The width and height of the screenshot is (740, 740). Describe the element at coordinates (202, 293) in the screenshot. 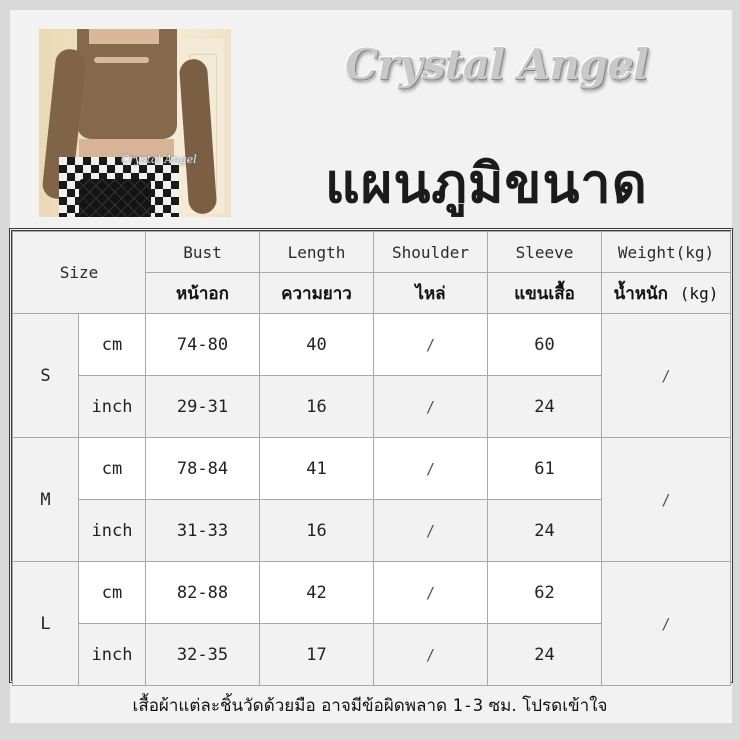

I see `col-bust-th: หน้าอก` at that location.